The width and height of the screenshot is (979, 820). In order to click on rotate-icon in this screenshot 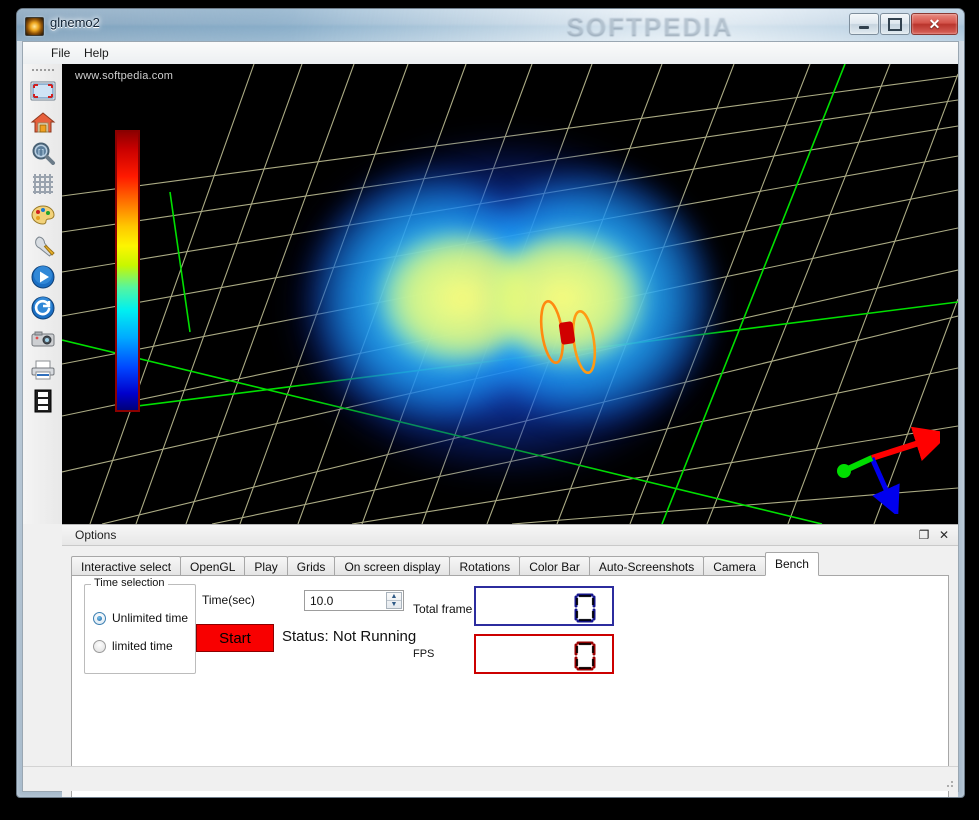, I will do `click(43, 308)`.